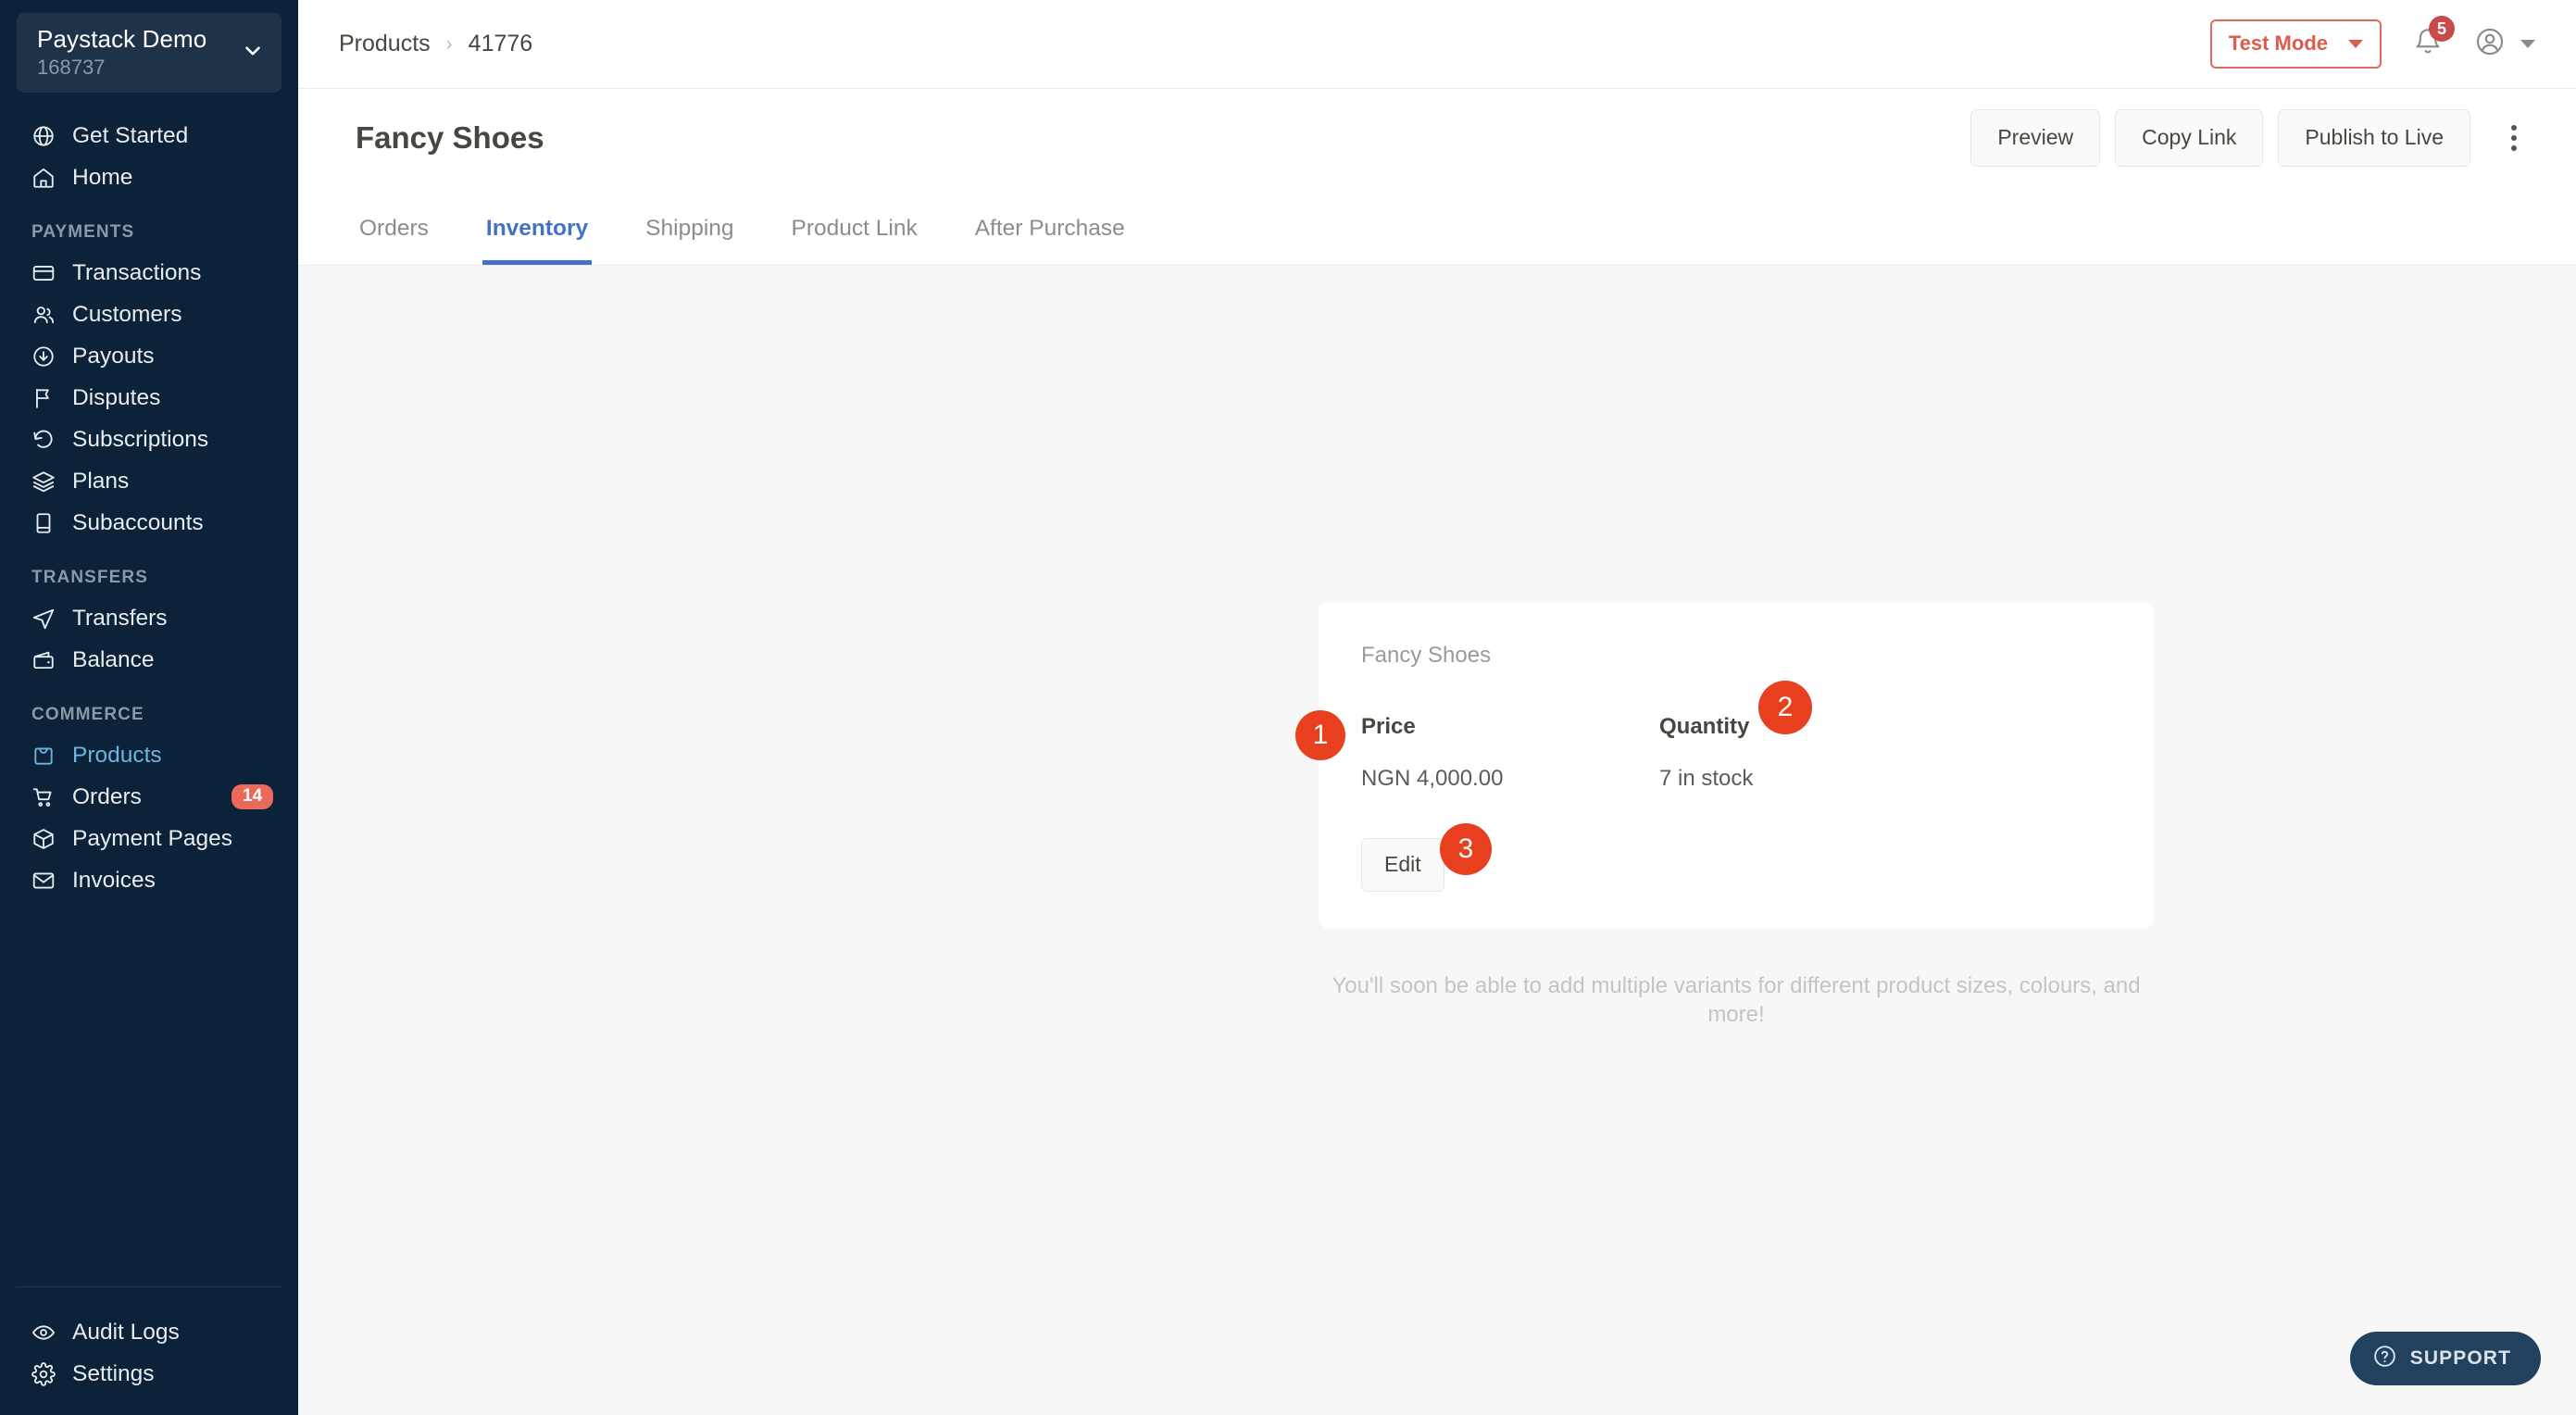 The height and width of the screenshot is (1415, 2576). I want to click on sidebar-item-label: Invoices, so click(114, 880).